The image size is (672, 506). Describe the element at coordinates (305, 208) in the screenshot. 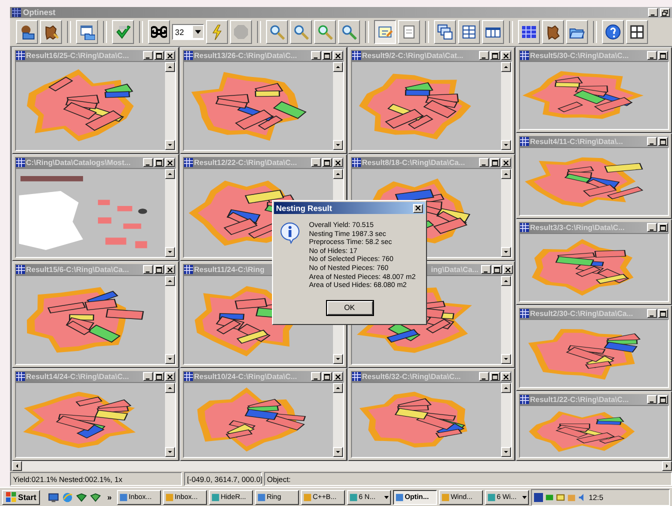

I see `dialog-title: Nesting Result` at that location.